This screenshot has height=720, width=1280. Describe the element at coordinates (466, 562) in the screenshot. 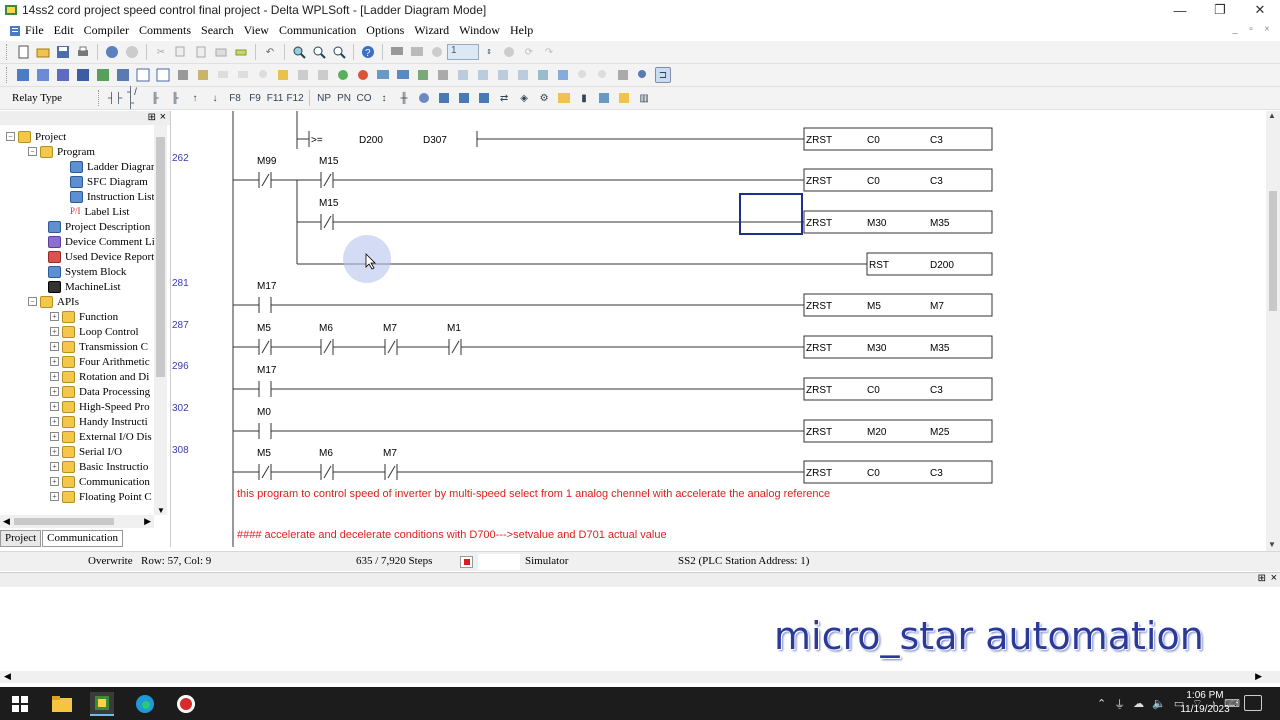

I see `record-stop-icon` at that location.